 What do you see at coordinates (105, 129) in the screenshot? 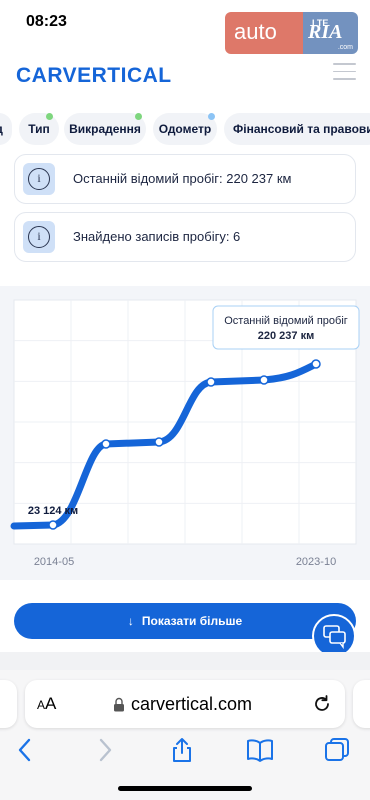
I see `tab-theft: Викрадення` at bounding box center [105, 129].